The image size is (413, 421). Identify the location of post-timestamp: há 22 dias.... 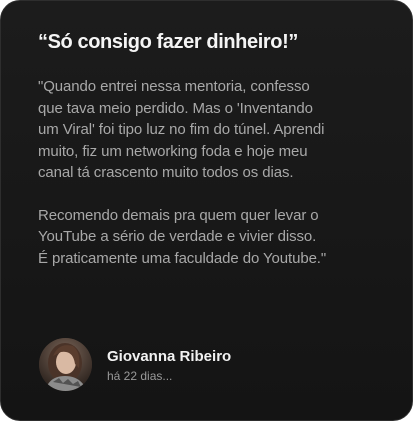
(140, 376).